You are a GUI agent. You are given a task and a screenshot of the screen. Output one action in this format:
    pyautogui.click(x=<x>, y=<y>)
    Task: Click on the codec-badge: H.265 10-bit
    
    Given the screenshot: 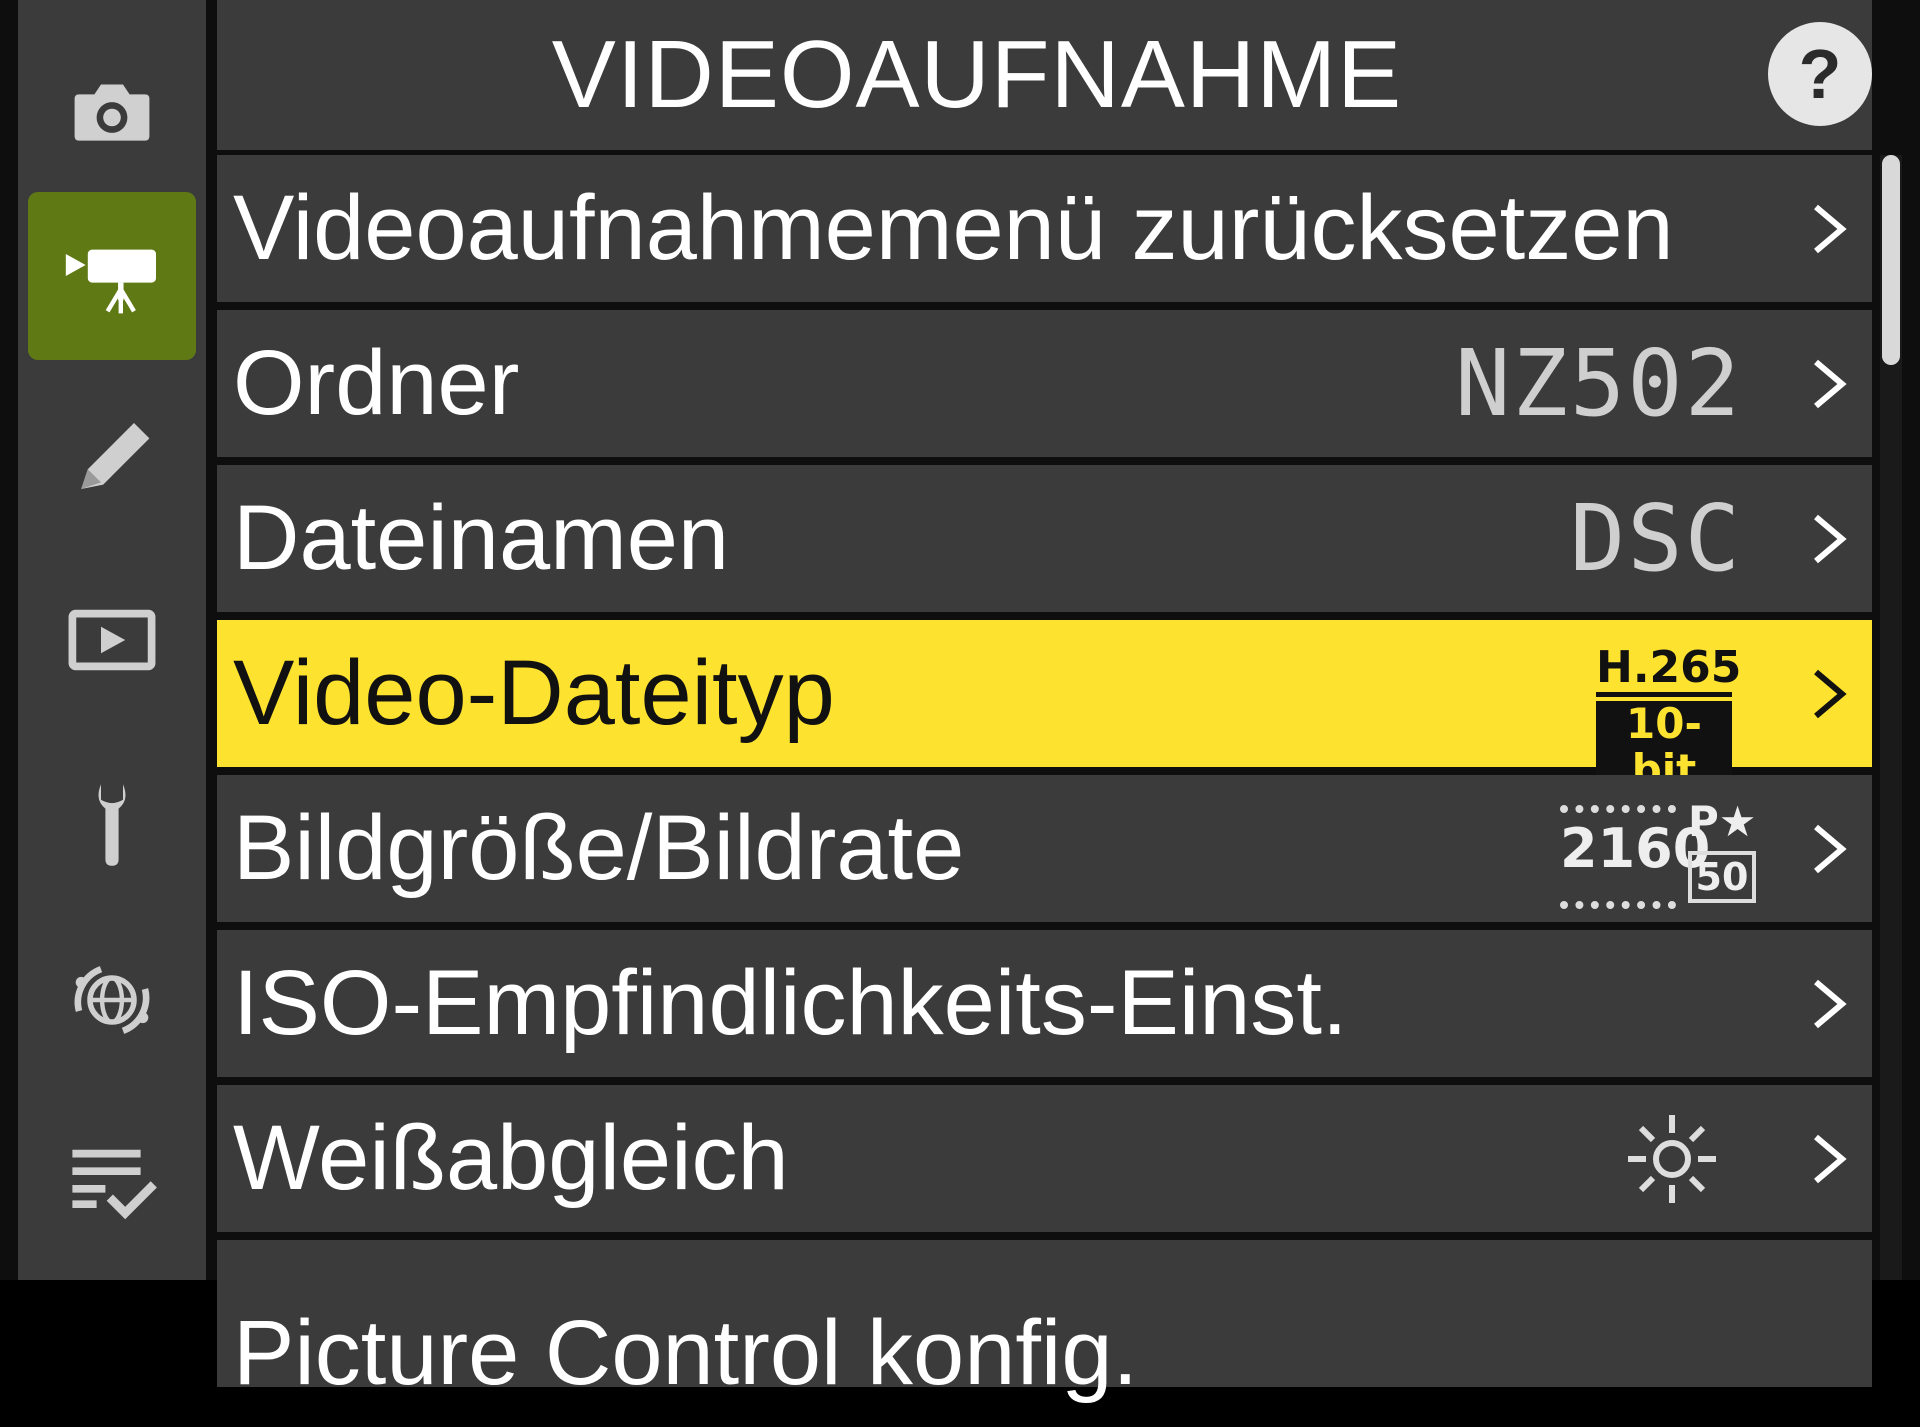 What is the action you would take?
    pyautogui.click(x=1668, y=718)
    